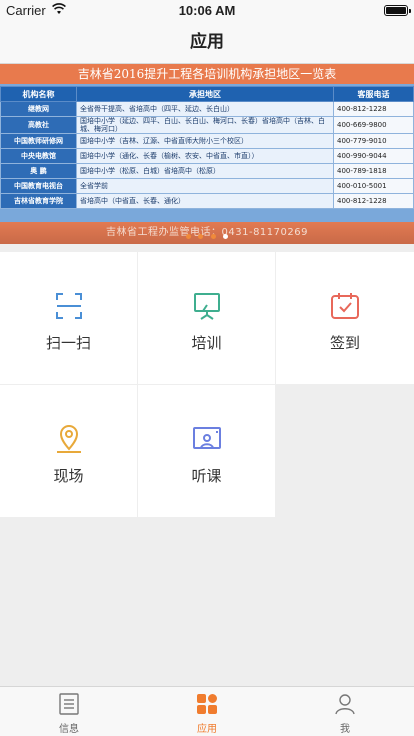 The width and height of the screenshot is (414, 736). Describe the element at coordinates (373, 125) in the screenshot. I see `row-phone: 400-669-9800` at that location.